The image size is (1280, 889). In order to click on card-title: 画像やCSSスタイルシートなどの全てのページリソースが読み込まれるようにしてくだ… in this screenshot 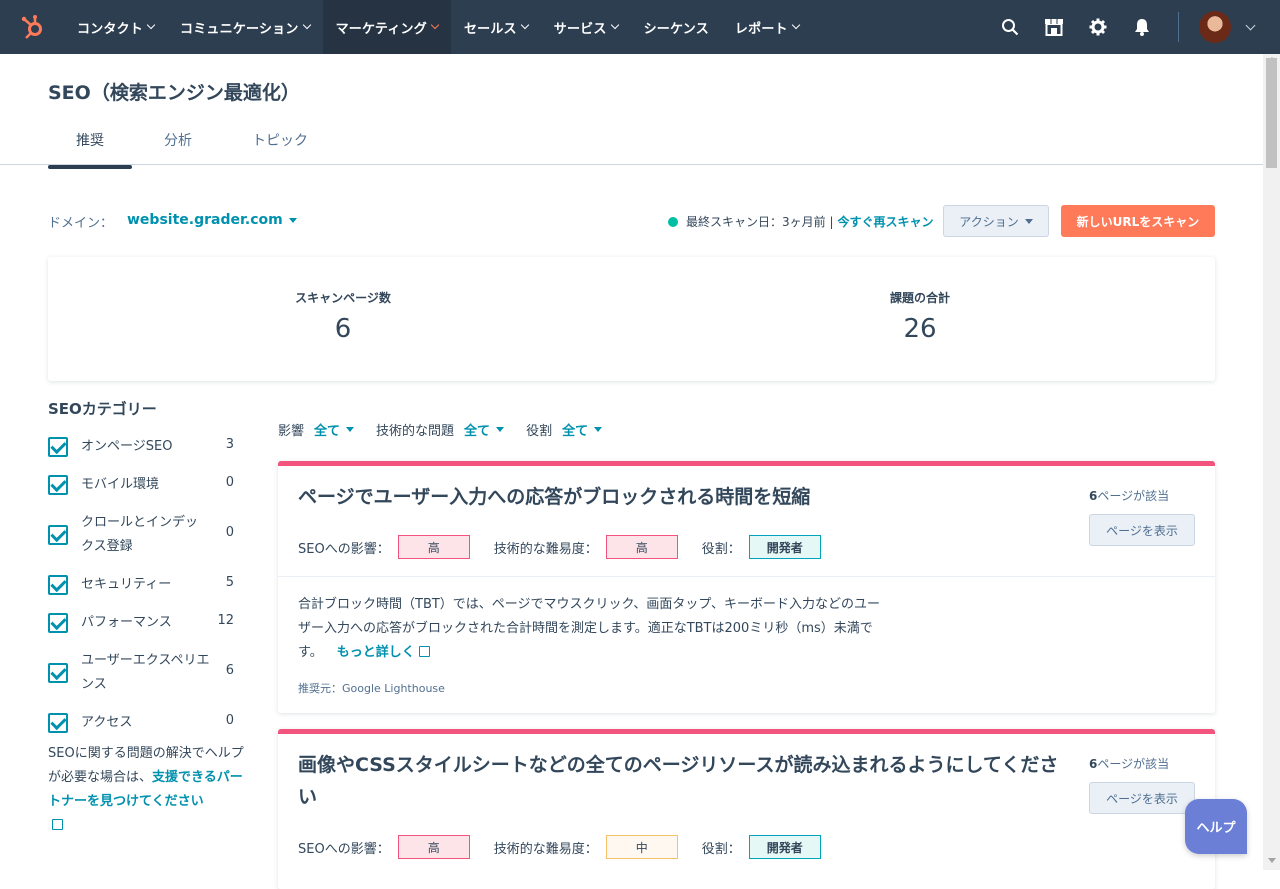, I will do `click(678, 781)`.